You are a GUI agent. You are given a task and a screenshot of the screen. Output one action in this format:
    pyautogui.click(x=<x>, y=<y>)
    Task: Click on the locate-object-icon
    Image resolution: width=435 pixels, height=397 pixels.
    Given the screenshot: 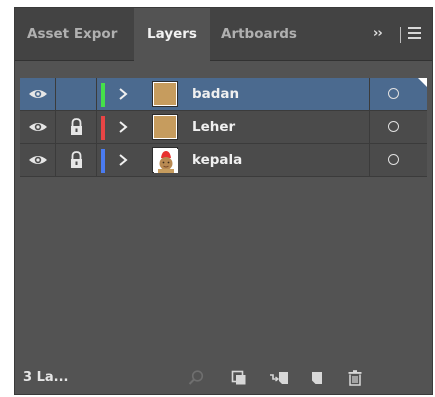 What is the action you would take?
    pyautogui.click(x=196, y=378)
    